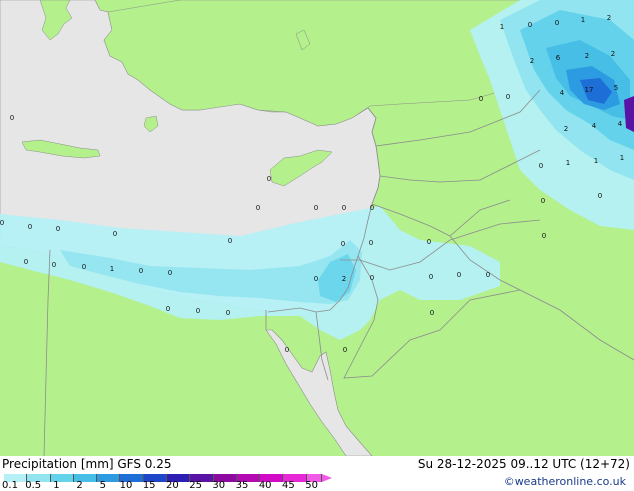 The width and height of the screenshot is (634, 491). I want to click on color-scale-tick-label: 30, so click(219, 485).